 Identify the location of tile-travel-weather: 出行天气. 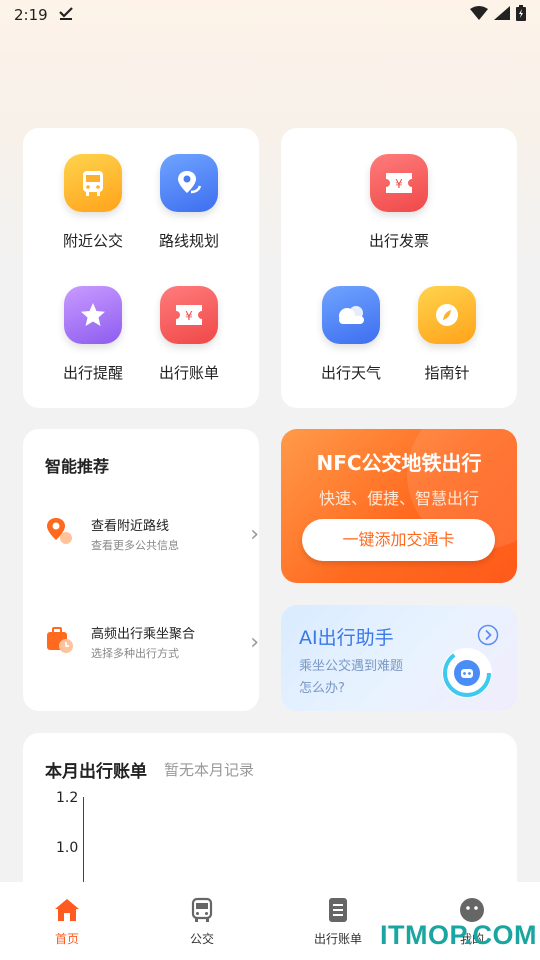
(351, 334).